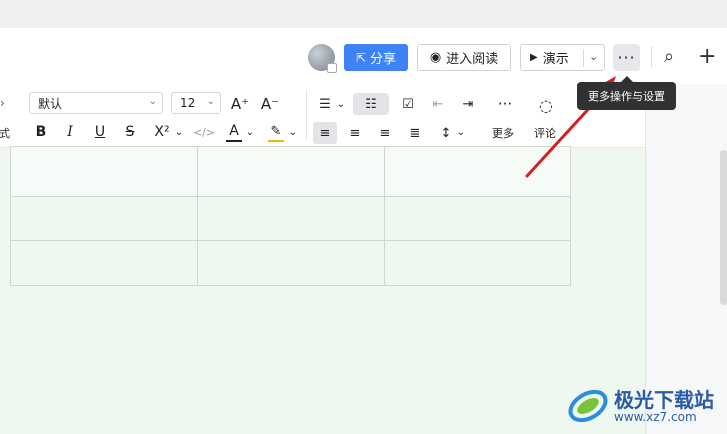 The height and width of the screenshot is (434, 727). Describe the element at coordinates (408, 104) in the screenshot. I see `checklist-icon: ☑` at that location.